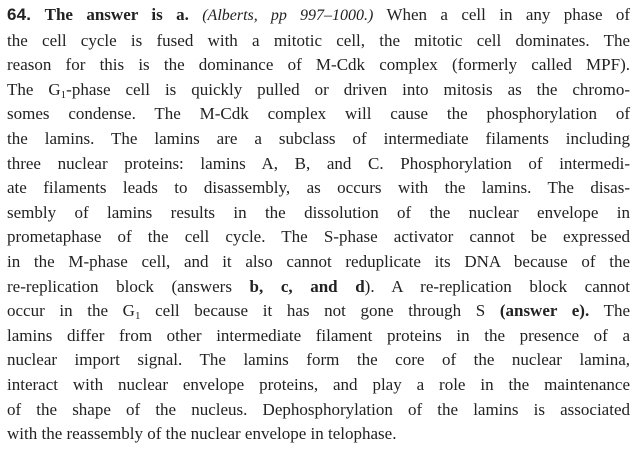 This screenshot has width=638, height=464. I want to click on question-number: 64., so click(19, 14).